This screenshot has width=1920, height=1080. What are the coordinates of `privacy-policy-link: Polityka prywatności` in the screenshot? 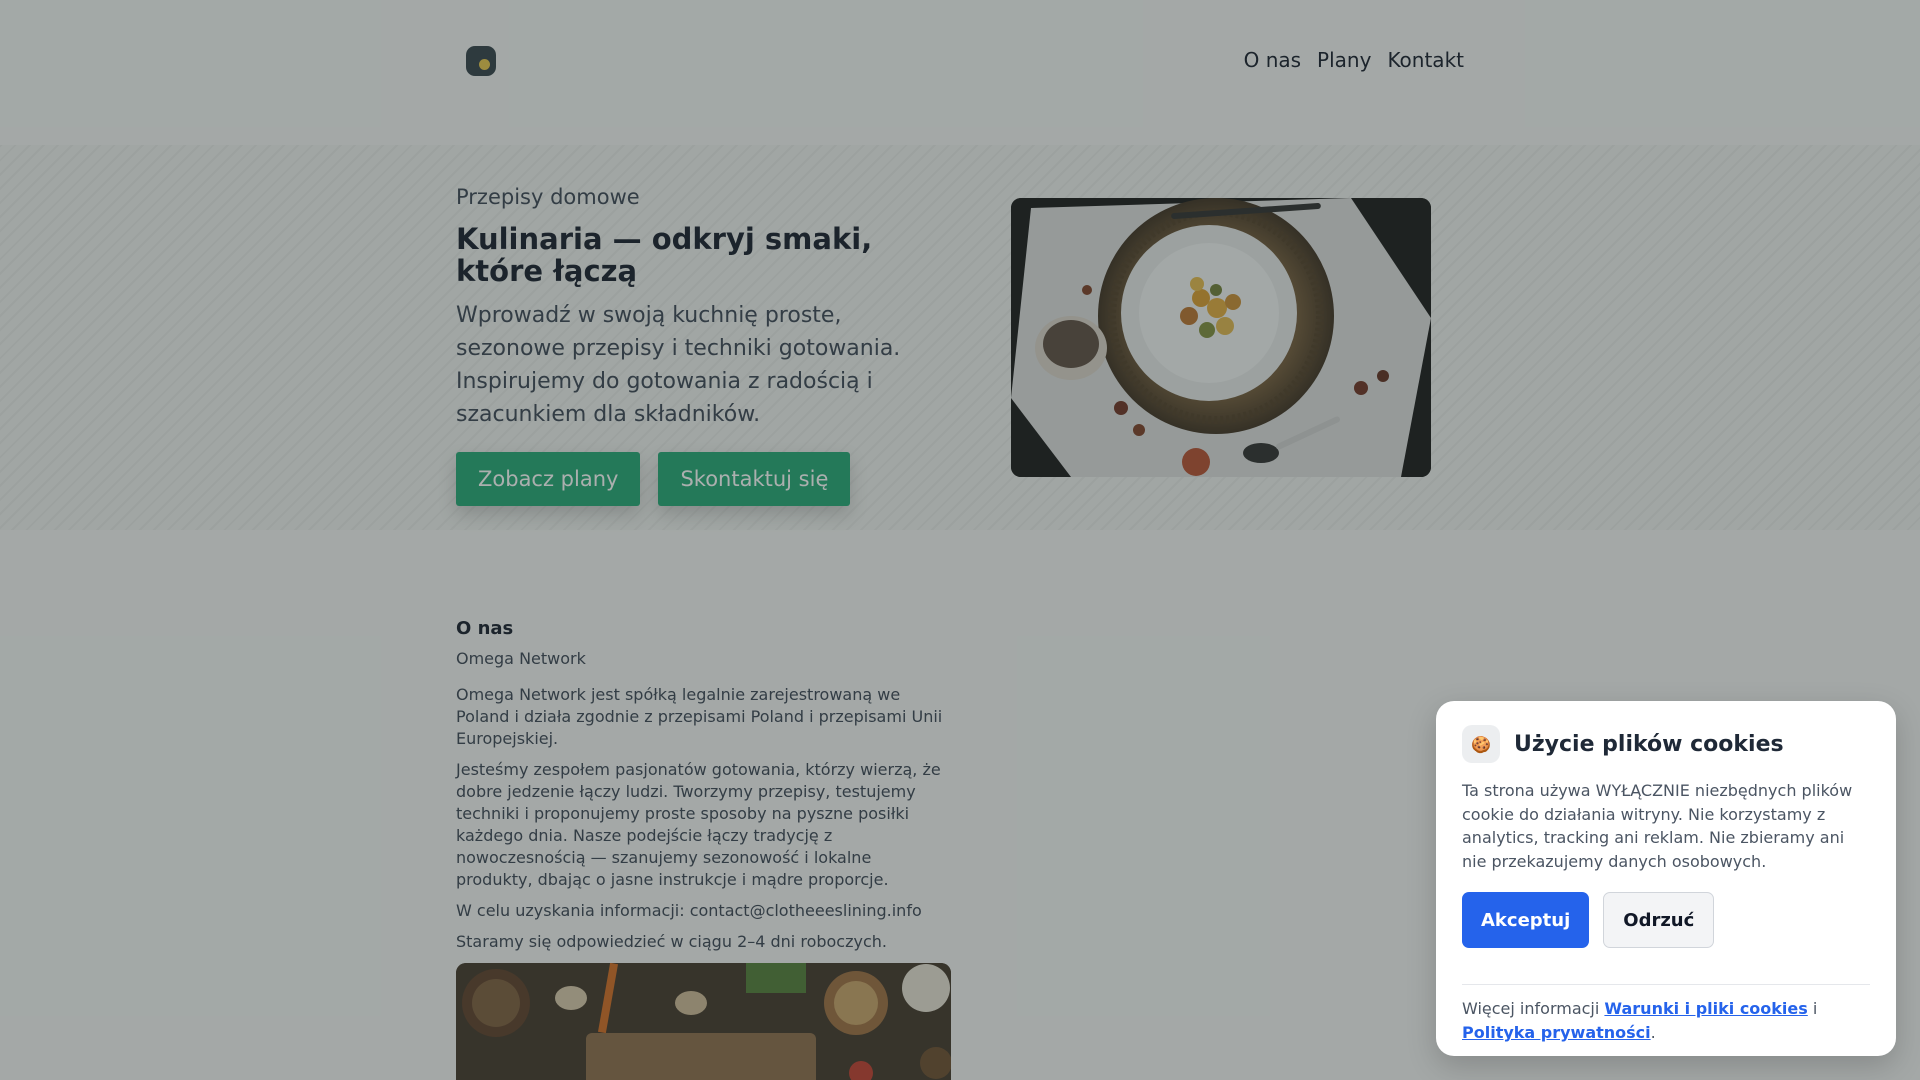 It's located at (1556, 1032).